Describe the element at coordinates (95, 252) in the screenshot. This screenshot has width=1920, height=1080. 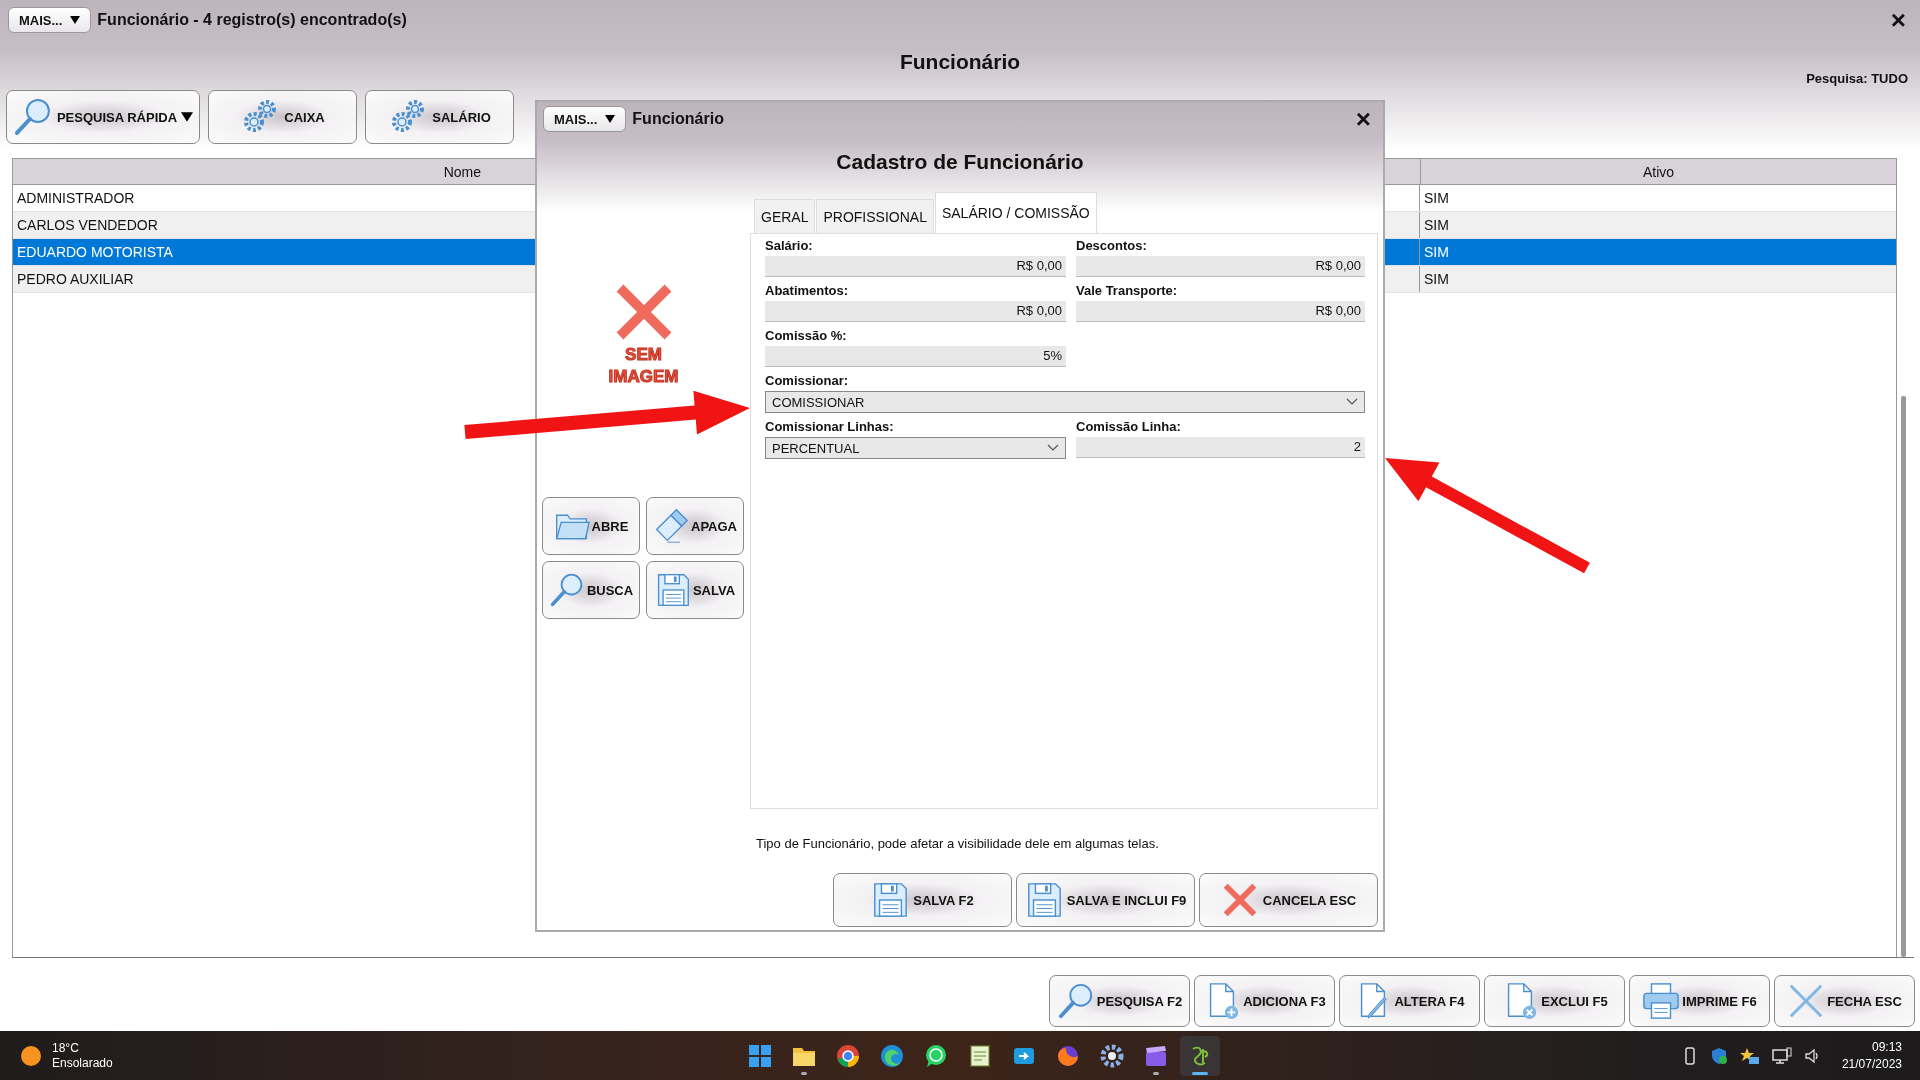
I see `table-cell: EDUARDO MOTORISTA` at that location.